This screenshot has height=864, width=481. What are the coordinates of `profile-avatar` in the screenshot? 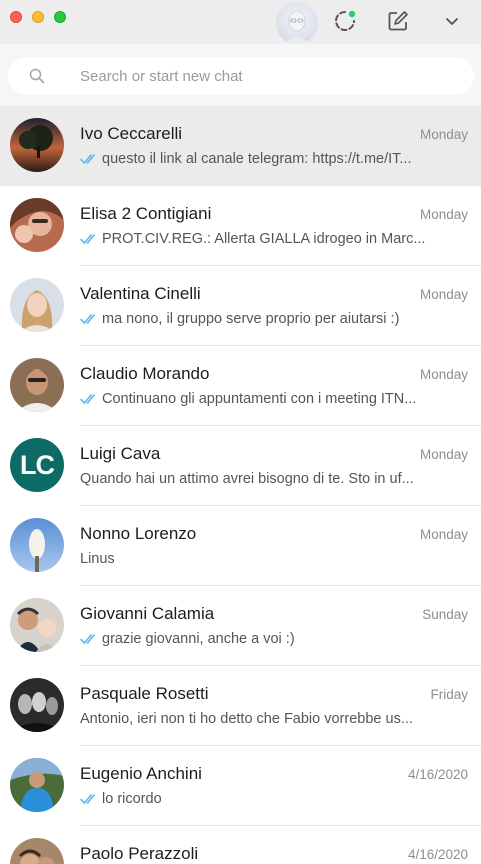 It's located at (297, 23).